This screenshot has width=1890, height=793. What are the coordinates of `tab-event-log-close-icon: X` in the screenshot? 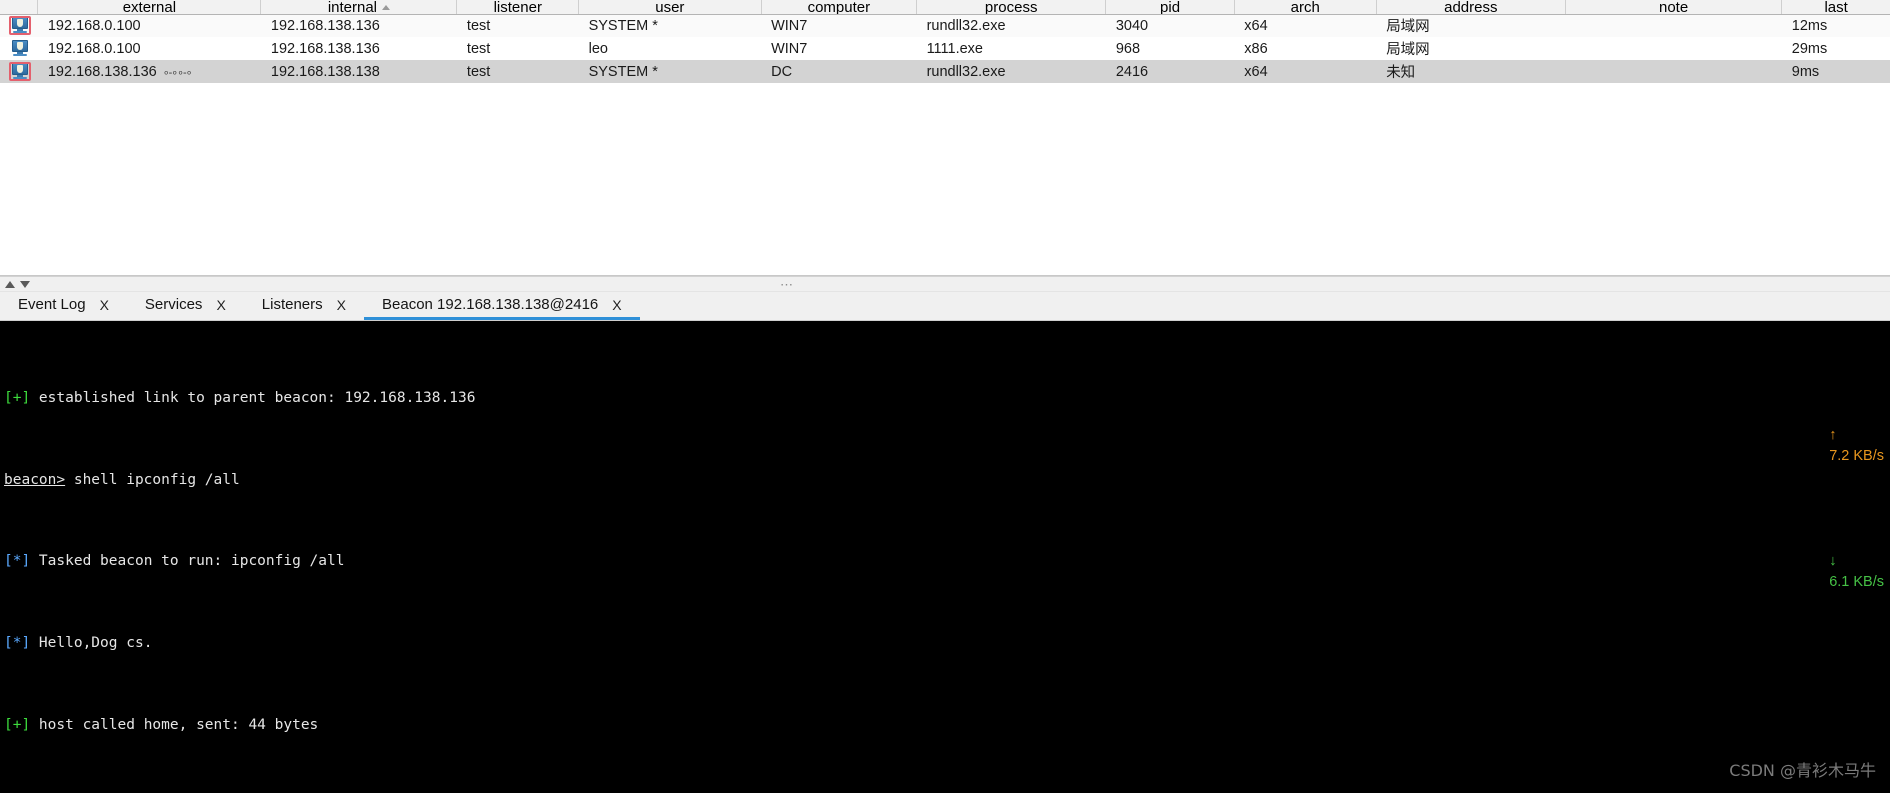 It's located at (104, 305).